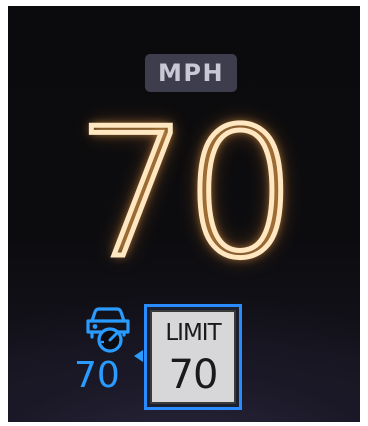  I want to click on adaptive-cruise-control-icon, so click(108, 330).